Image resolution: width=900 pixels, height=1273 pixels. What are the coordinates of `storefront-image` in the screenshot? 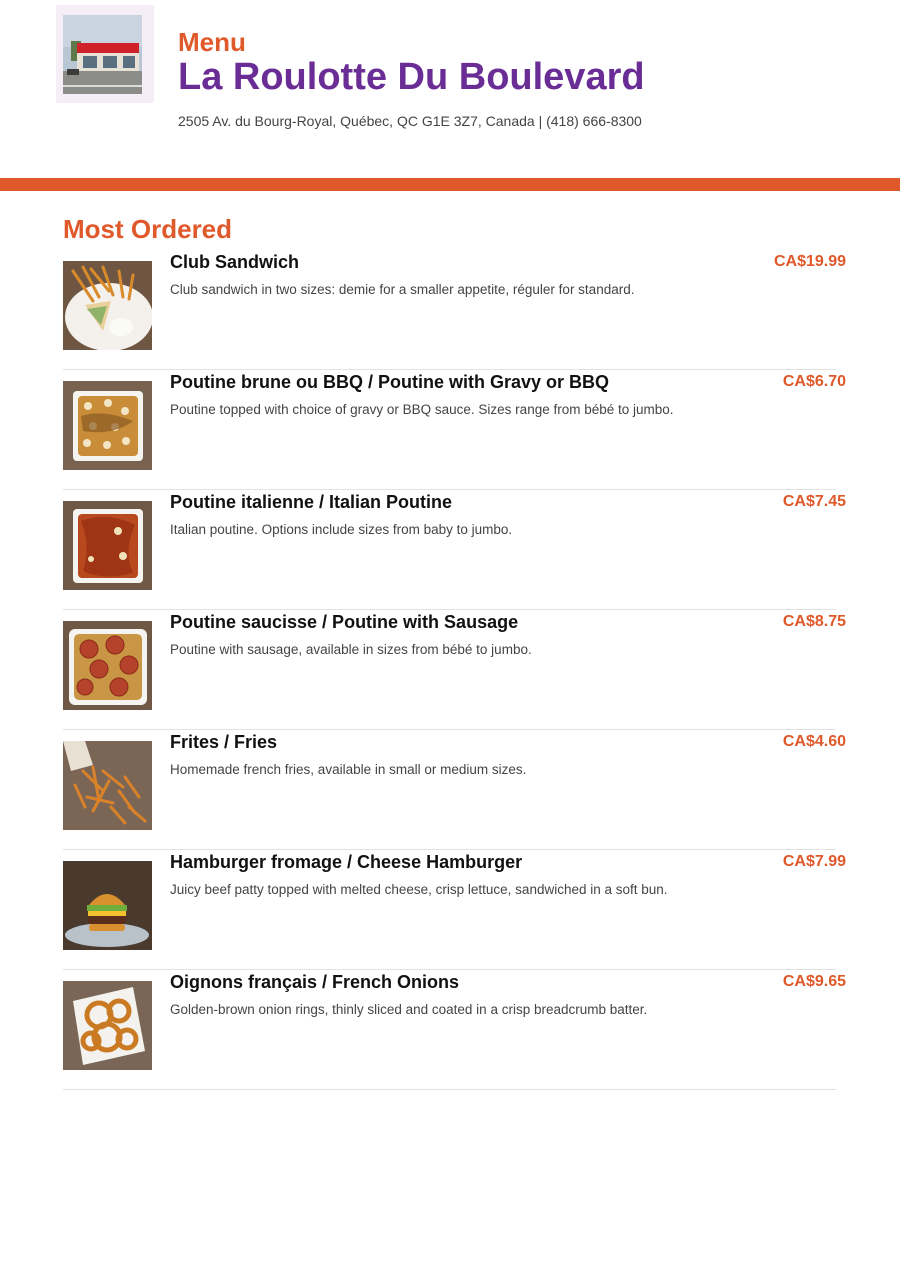 It's located at (102, 54).